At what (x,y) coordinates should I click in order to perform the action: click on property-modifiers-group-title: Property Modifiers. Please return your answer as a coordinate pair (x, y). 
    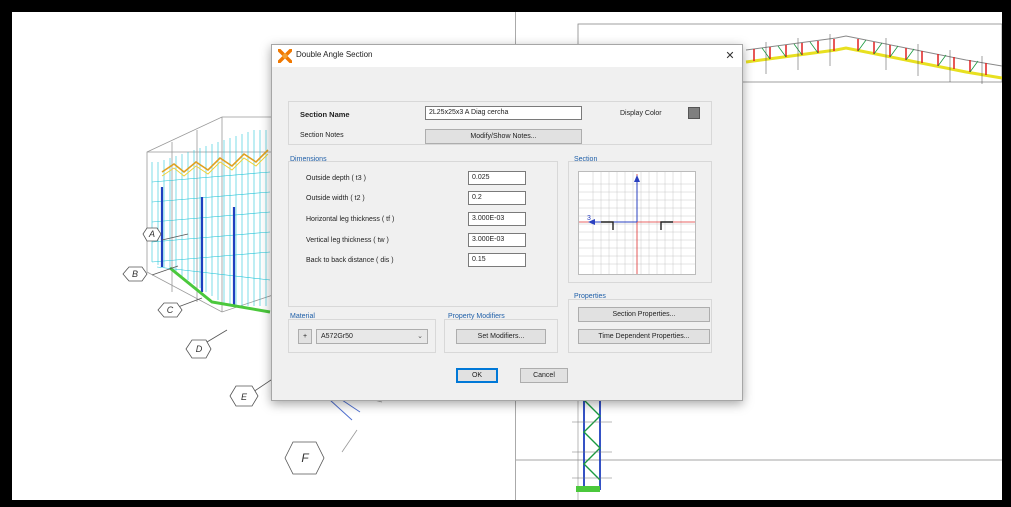
    Looking at the image, I should click on (476, 316).